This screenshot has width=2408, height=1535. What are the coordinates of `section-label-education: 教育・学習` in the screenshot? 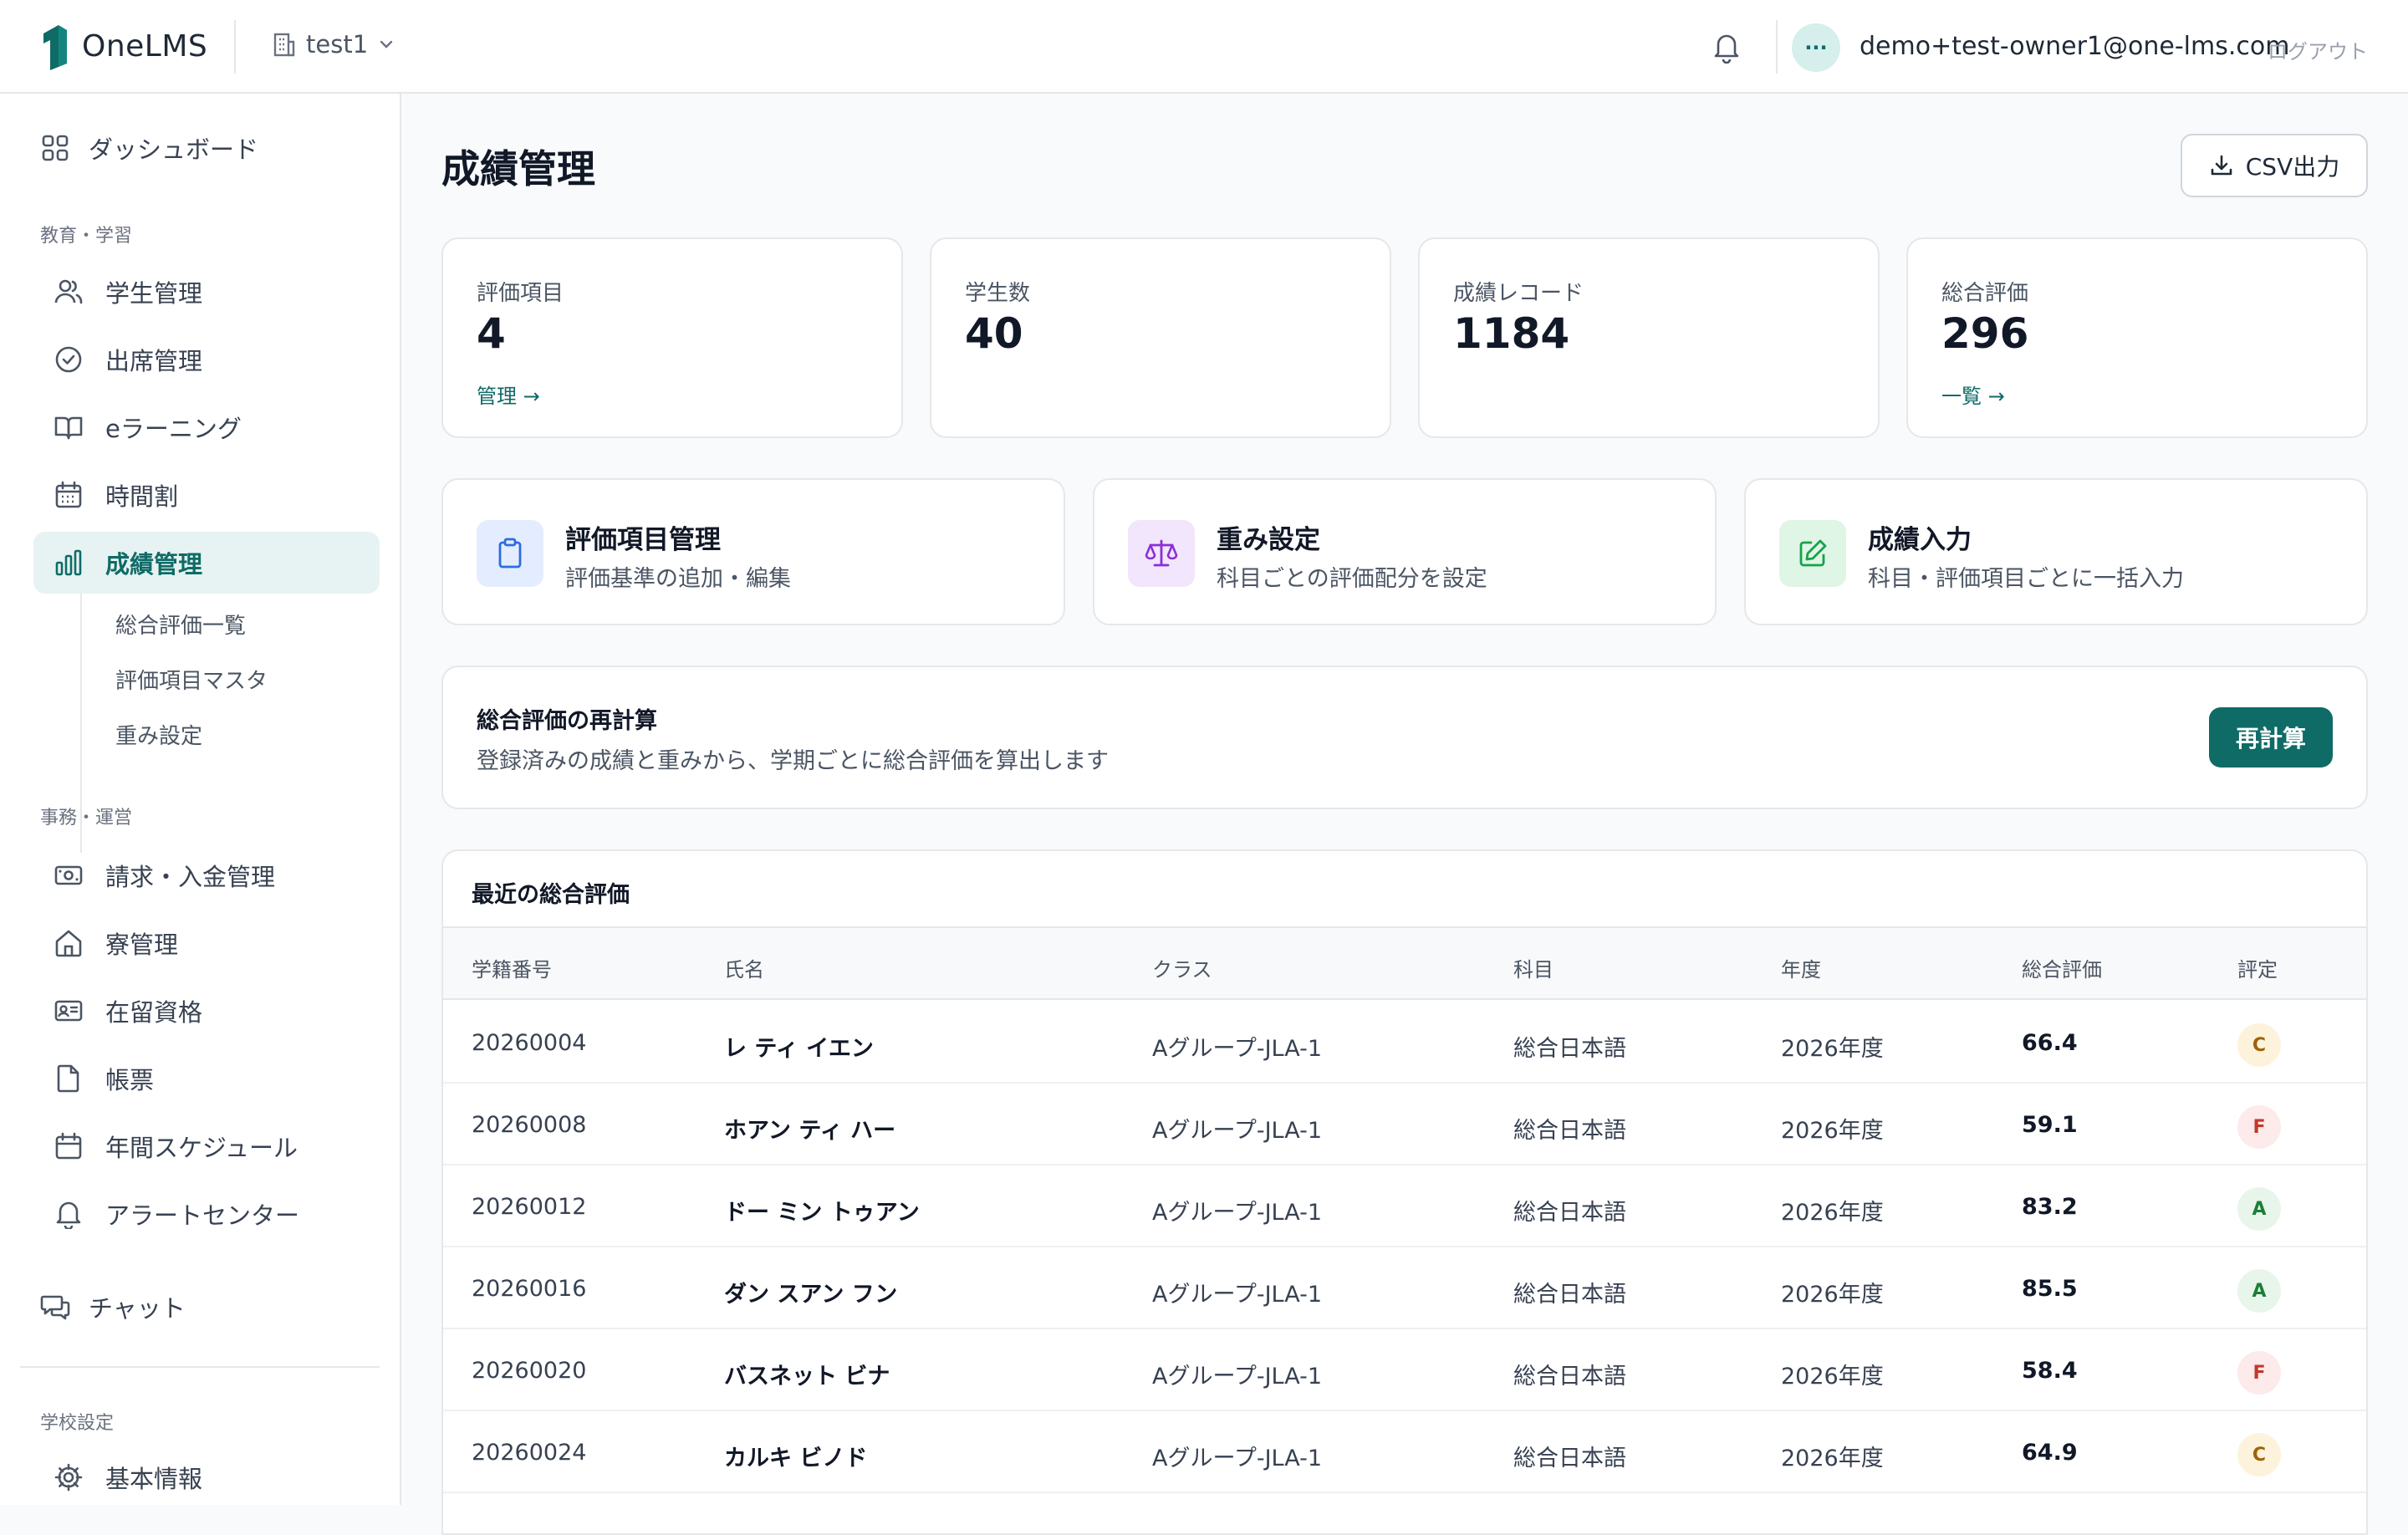 It's located at (87, 236).